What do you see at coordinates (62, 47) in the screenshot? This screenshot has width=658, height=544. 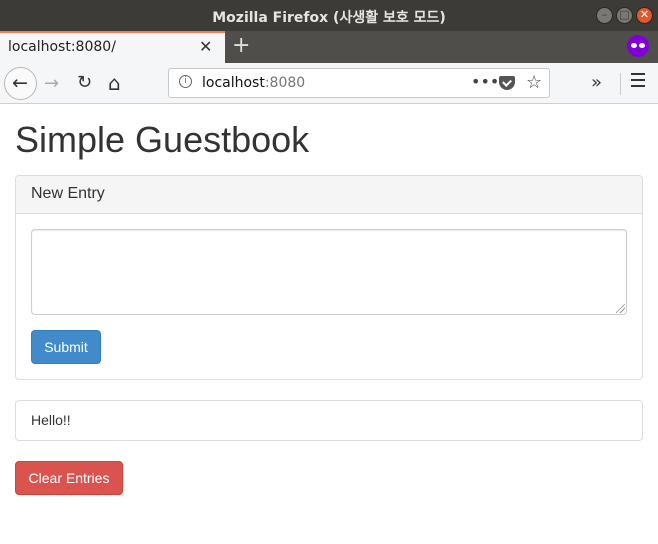 I see `tab-title: localhost:8080/` at bounding box center [62, 47].